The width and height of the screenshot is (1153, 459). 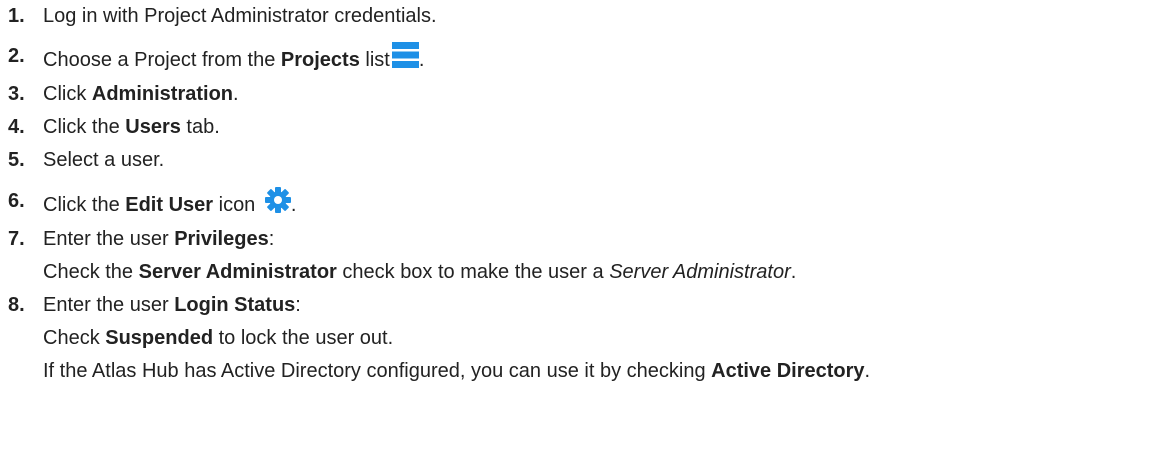 I want to click on step-text: Click the Users tab., so click(x=131, y=127).